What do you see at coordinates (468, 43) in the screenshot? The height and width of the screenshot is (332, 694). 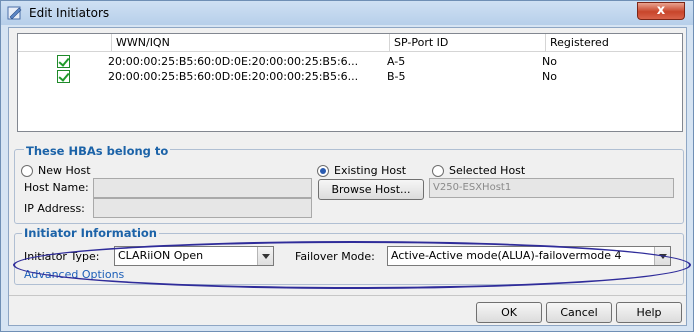 I see `column-header-port: SP-Port ID` at bounding box center [468, 43].